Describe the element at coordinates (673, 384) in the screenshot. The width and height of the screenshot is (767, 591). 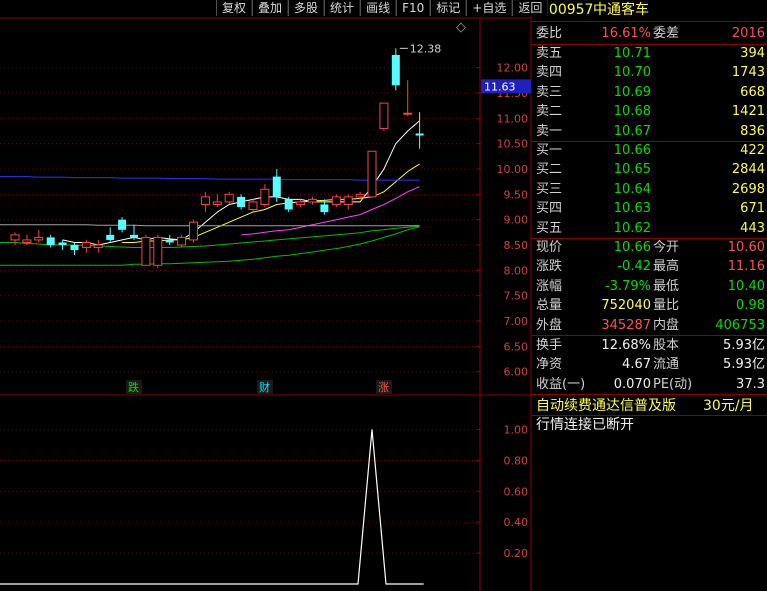
I see `fund-label: PE(动)` at that location.